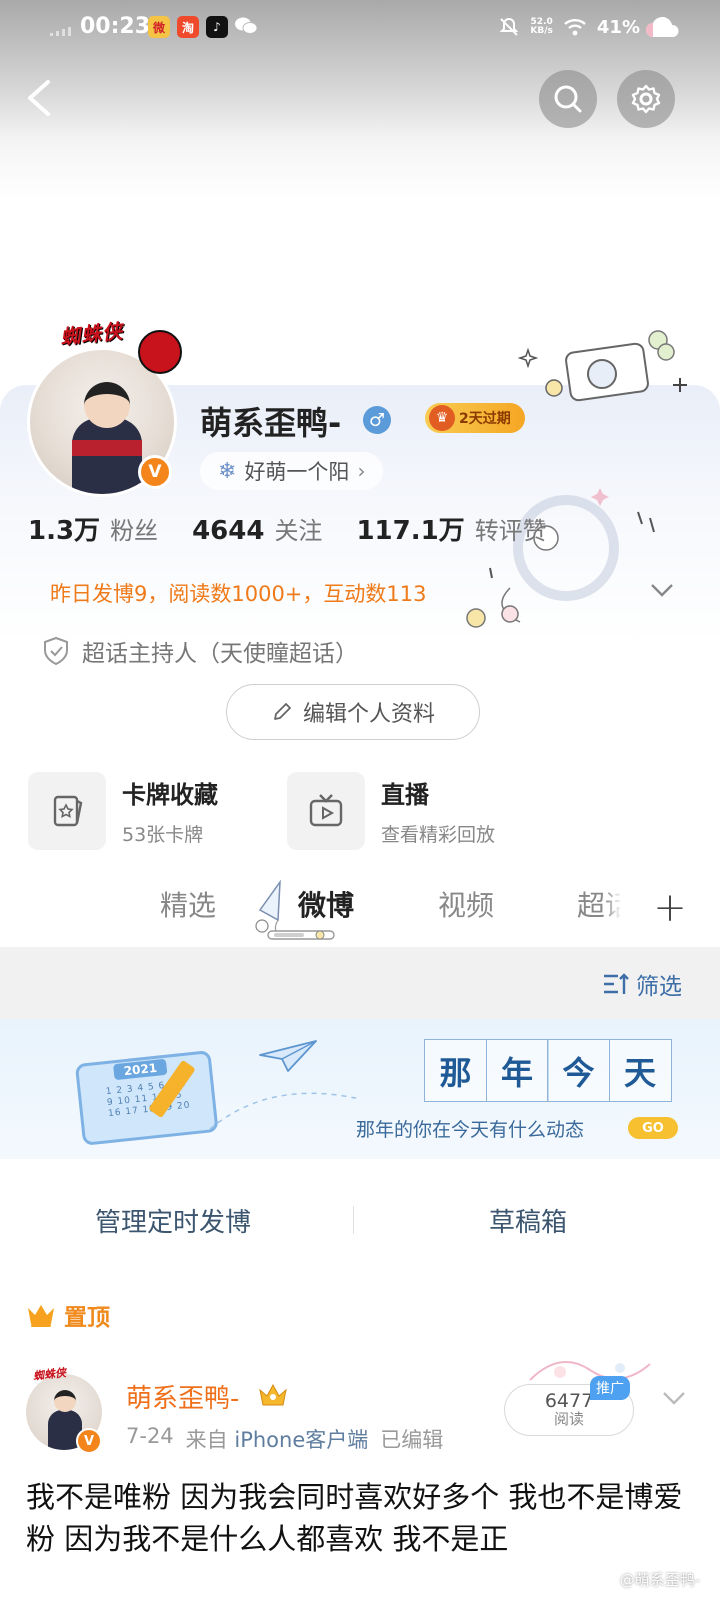  I want to click on fan-group-label: 好萌一个阳, so click(297, 472).